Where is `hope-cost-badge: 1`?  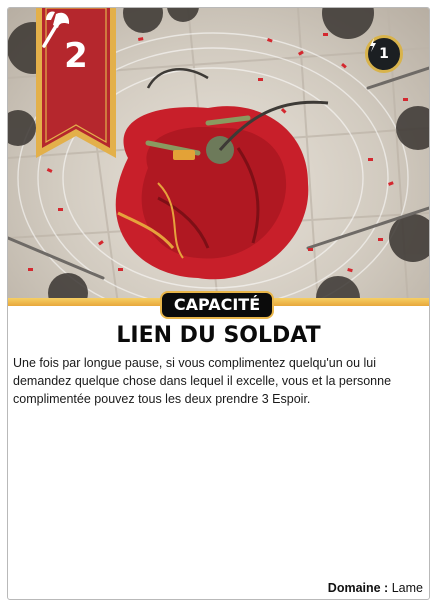
hope-cost-badge: 1 is located at coordinates (384, 54).